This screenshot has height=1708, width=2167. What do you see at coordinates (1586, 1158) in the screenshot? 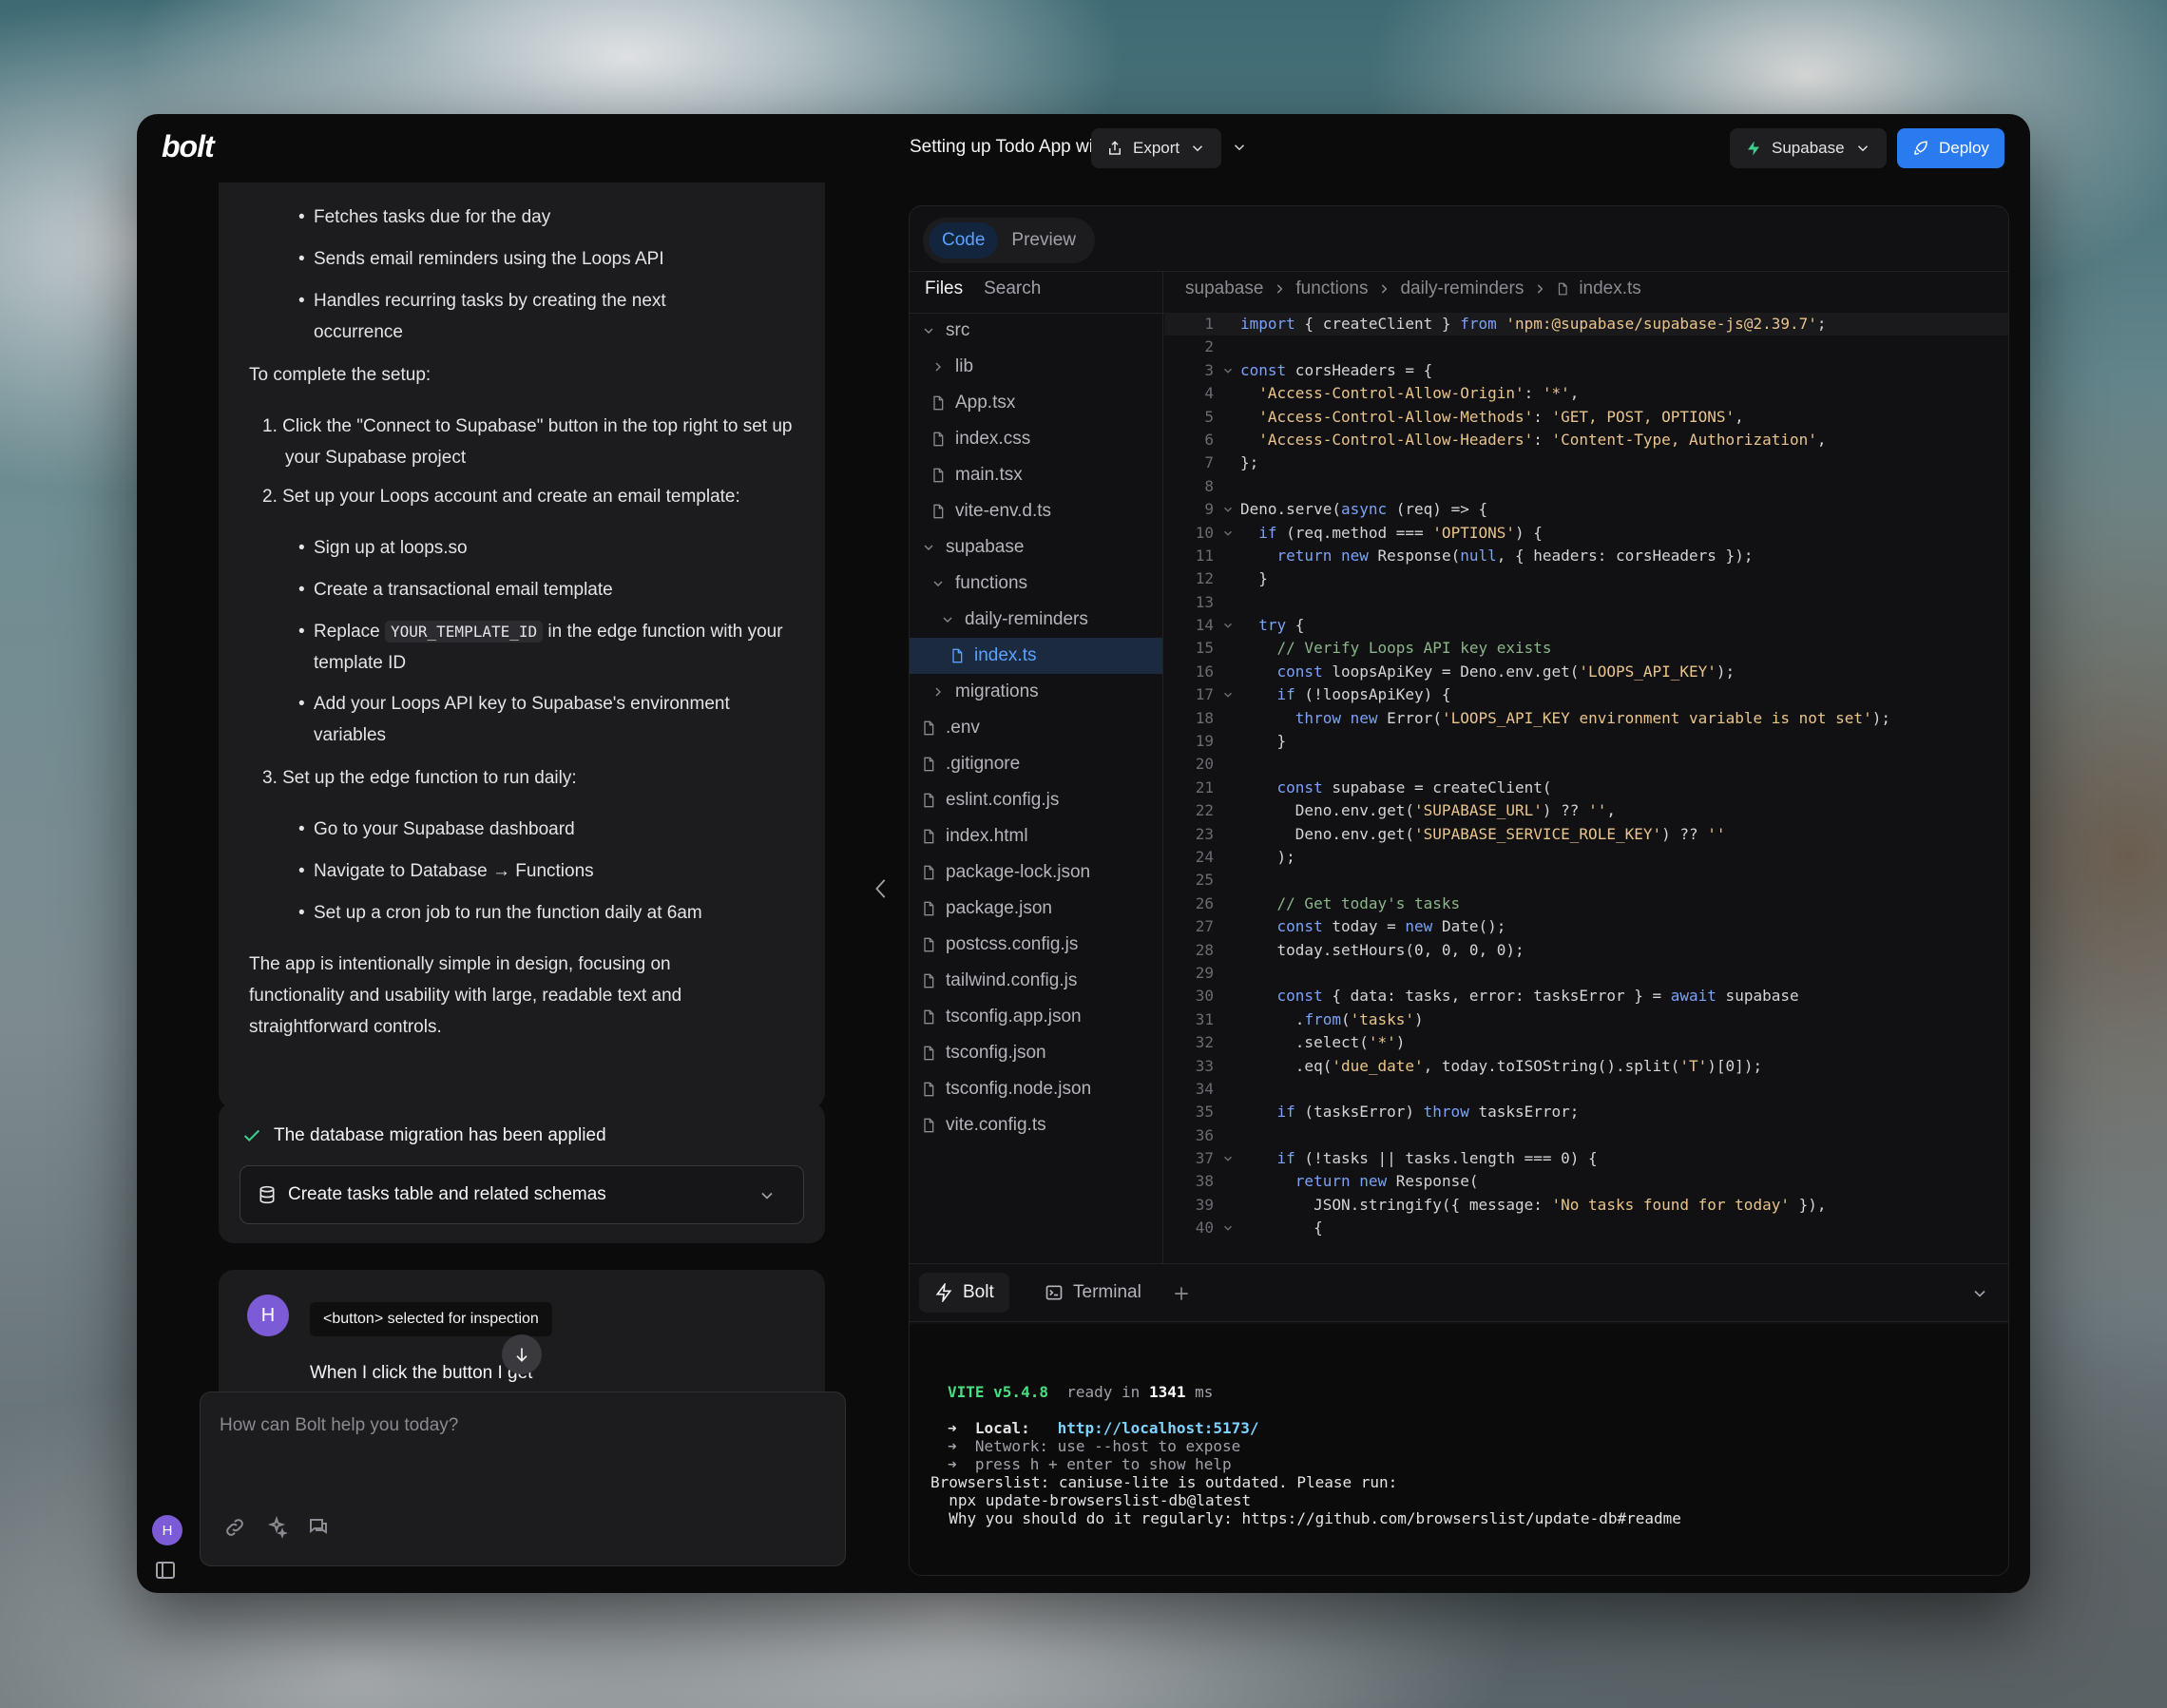
I see `code-line: 37 if (!tasks || tasks.length === 0) {` at bounding box center [1586, 1158].